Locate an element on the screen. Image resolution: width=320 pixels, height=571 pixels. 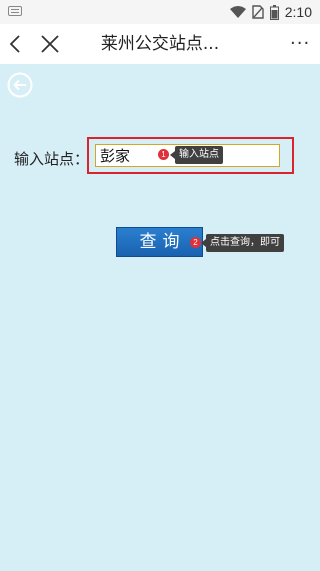
status-icons: 2:10 is located at coordinates (270, 12).